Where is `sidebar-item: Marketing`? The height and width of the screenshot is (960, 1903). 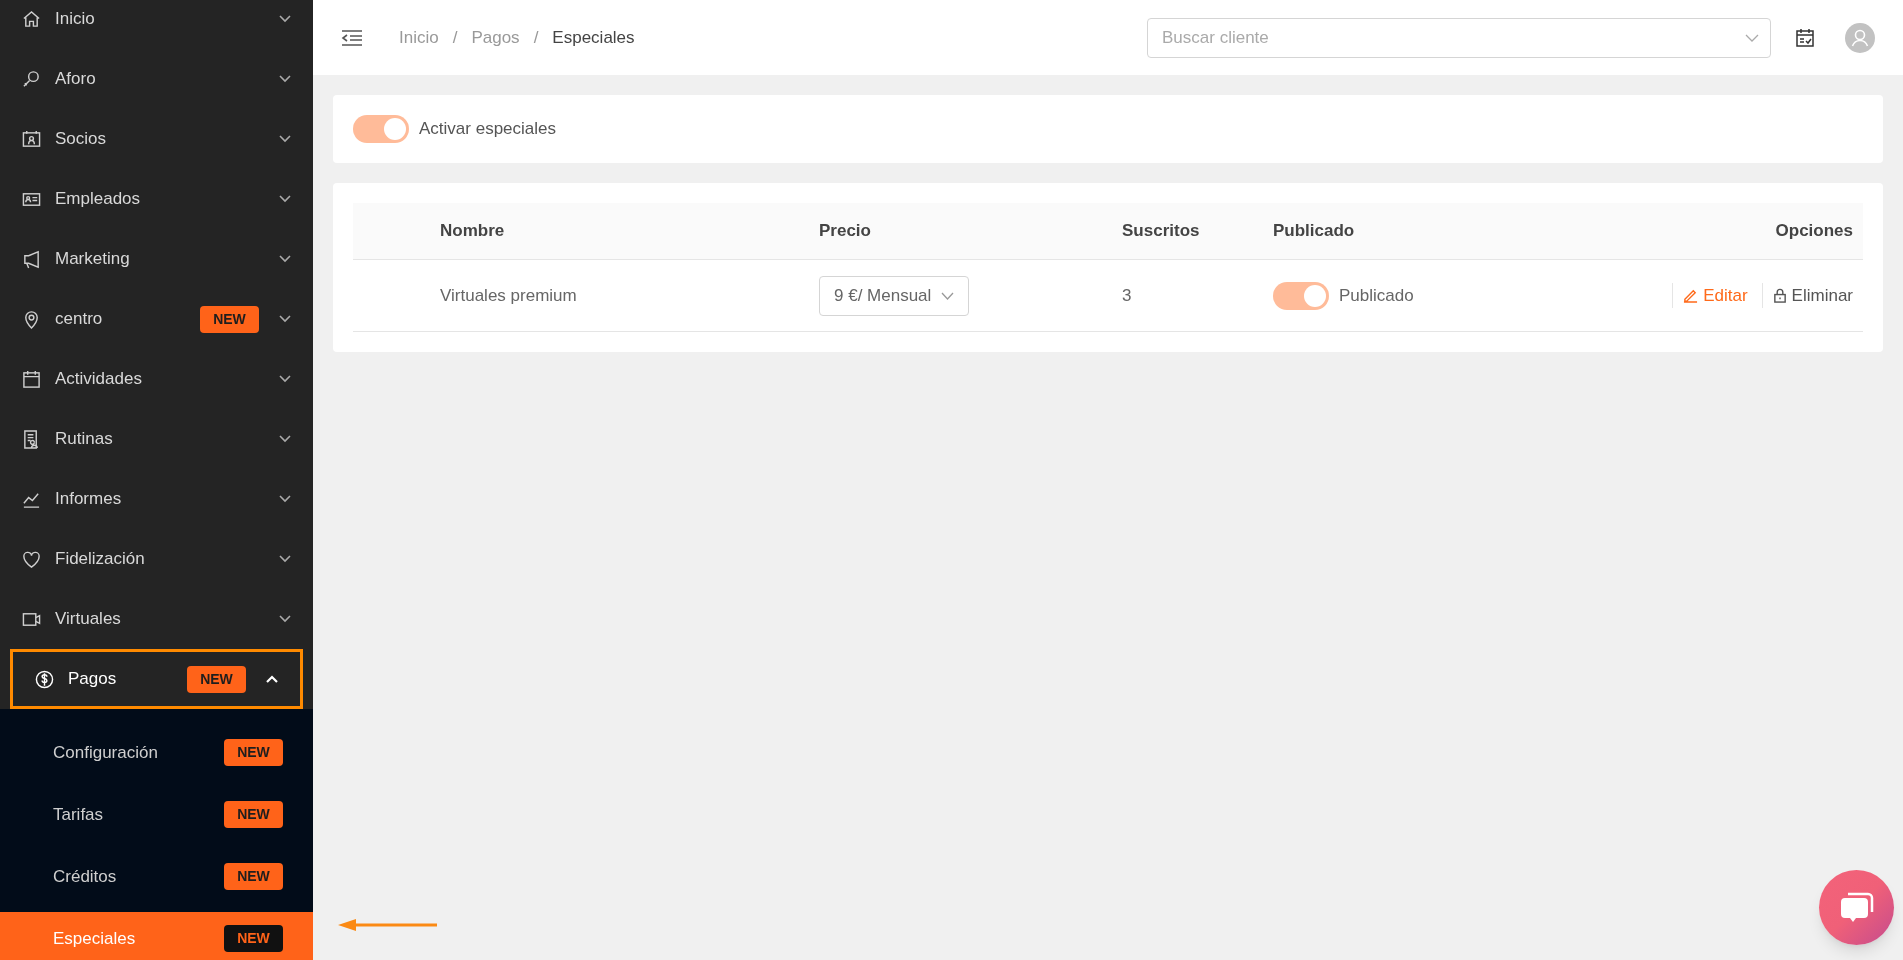
sidebar-item: Marketing is located at coordinates (156, 259).